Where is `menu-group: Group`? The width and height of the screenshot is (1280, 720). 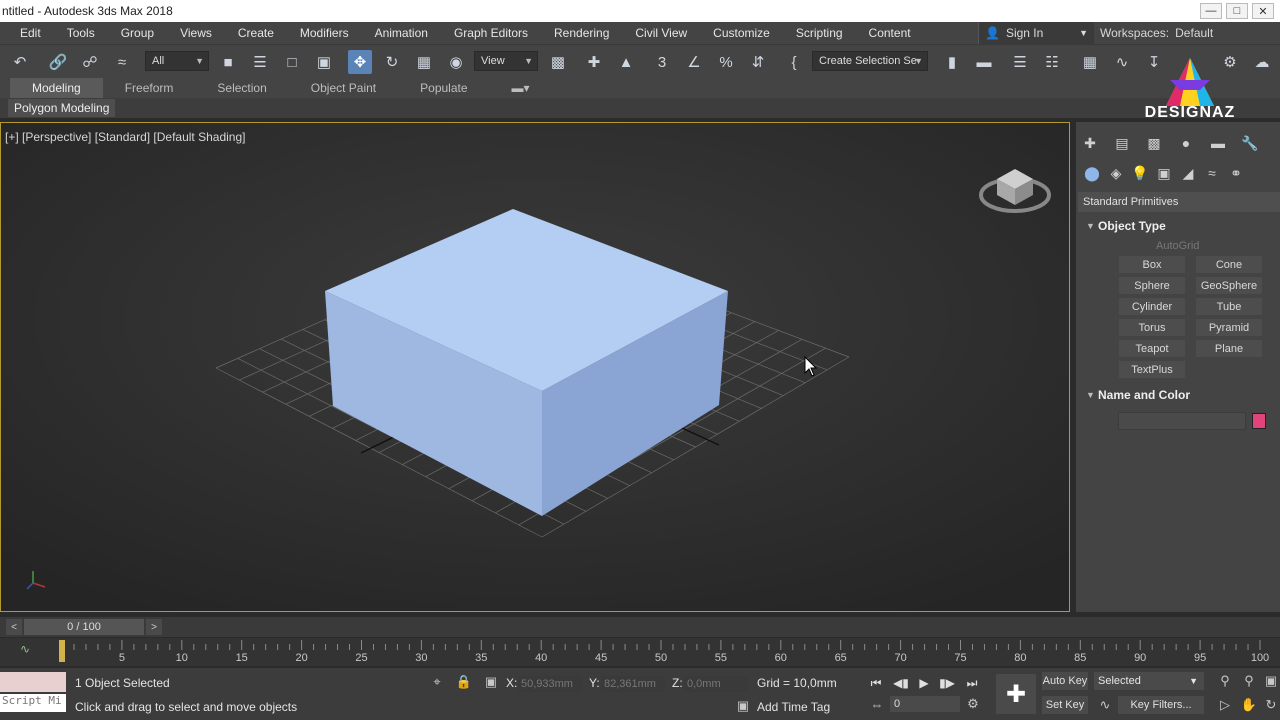 menu-group: Group is located at coordinates (137, 33).